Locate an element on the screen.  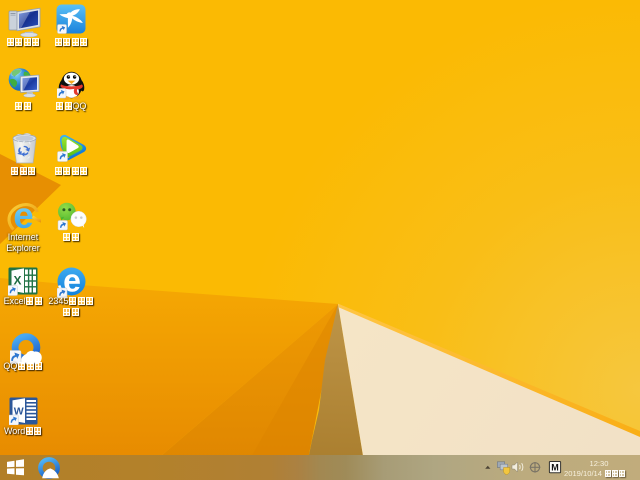
svg-text: e is located at coordinates (23, 217).